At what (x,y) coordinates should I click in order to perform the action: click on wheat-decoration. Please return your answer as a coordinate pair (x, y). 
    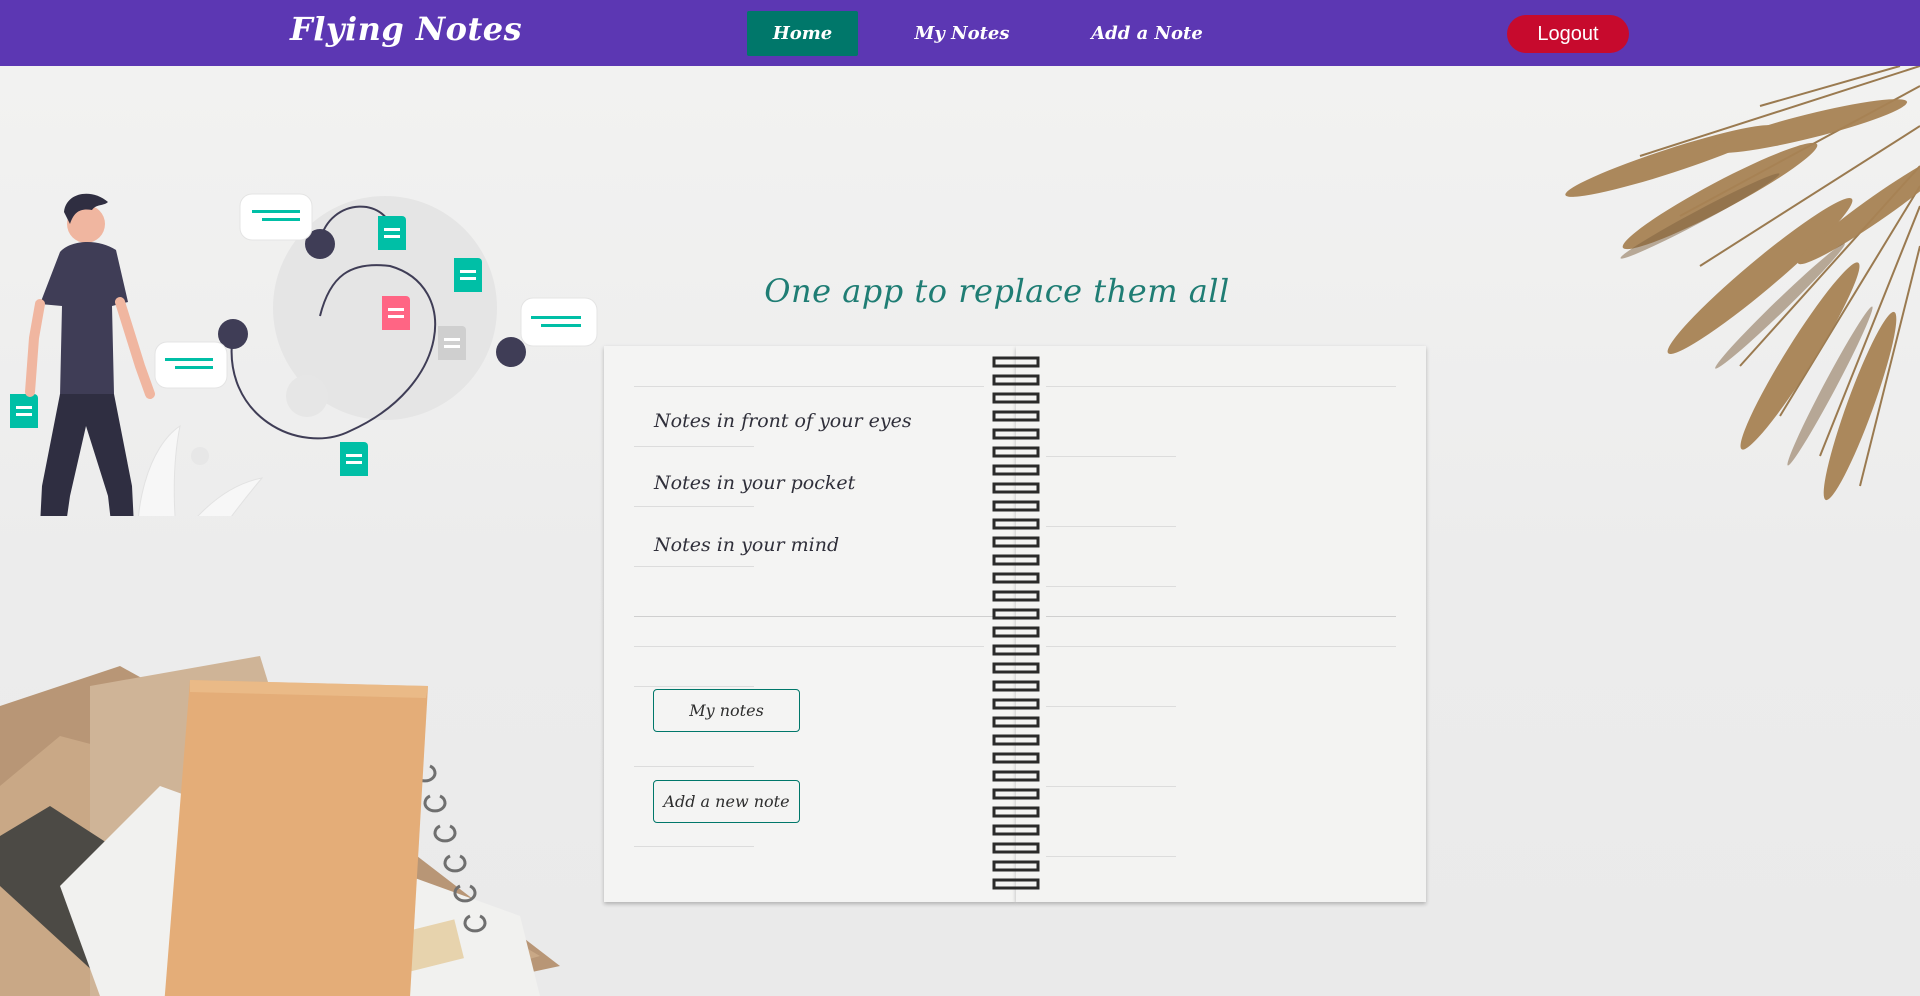
    Looking at the image, I should click on (1742, 283).